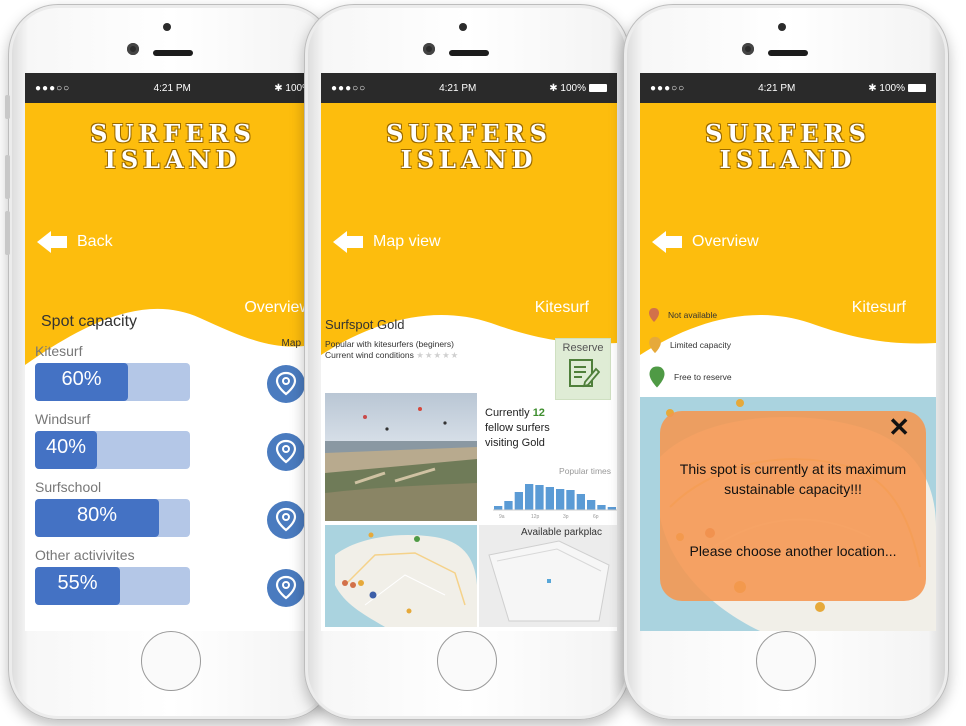 The image size is (966, 726). I want to click on pin-red-icon, so click(654, 315).